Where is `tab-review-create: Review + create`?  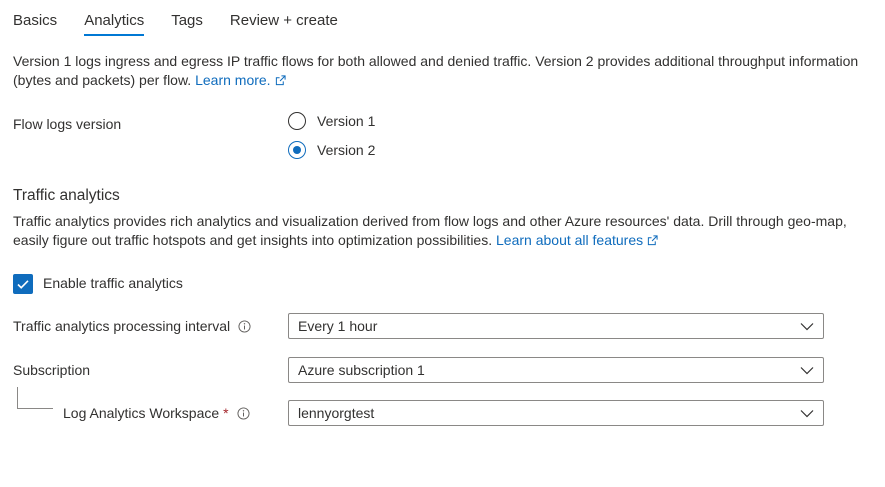 tab-review-create: Review + create is located at coordinates (284, 20).